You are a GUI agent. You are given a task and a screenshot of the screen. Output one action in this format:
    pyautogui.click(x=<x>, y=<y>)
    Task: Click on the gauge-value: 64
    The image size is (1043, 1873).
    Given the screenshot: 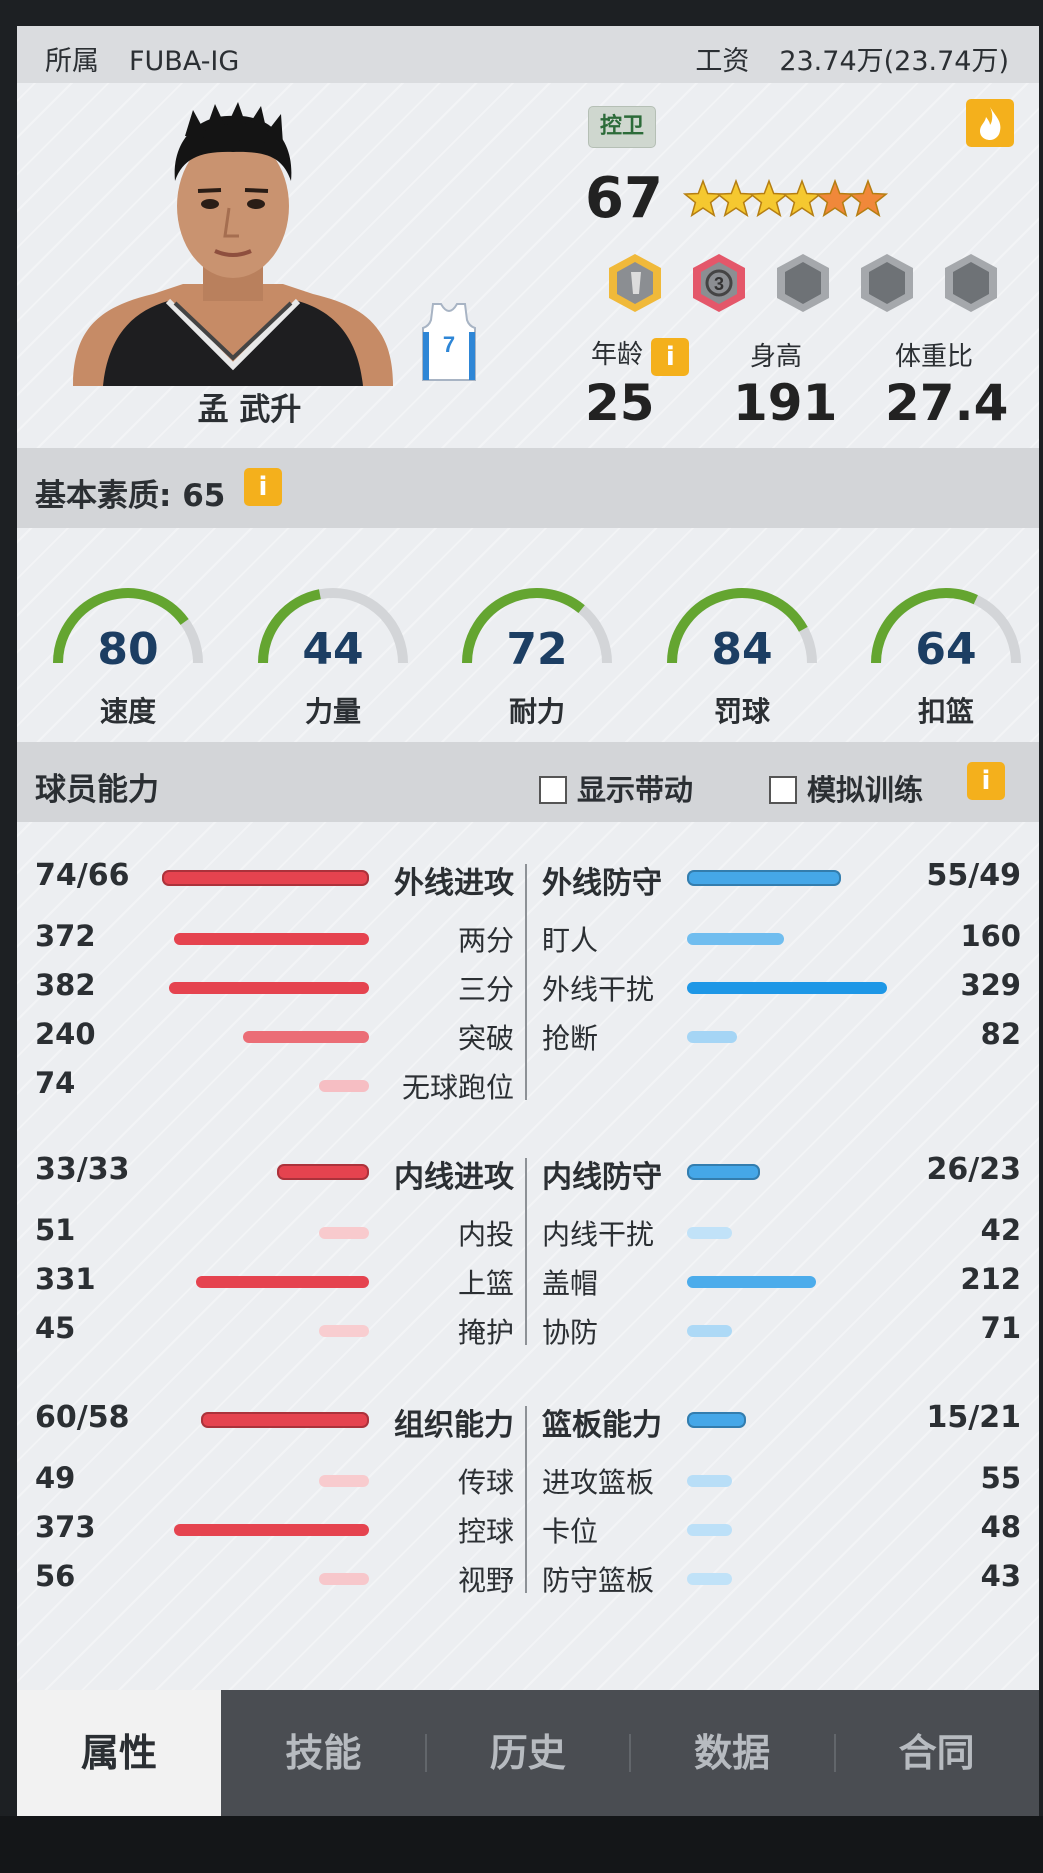 What is the action you would take?
    pyautogui.click(x=946, y=649)
    